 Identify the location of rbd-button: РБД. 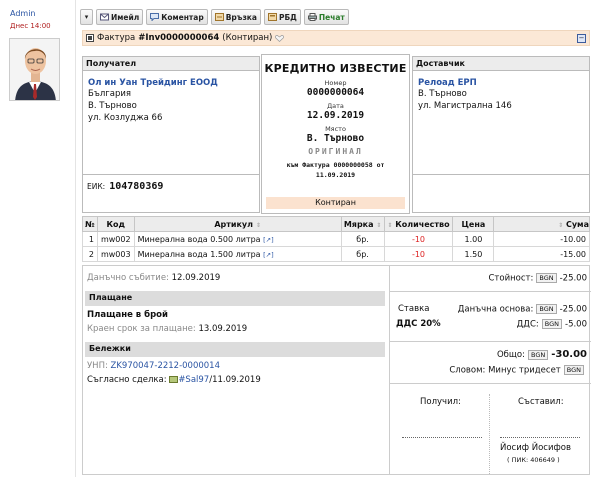
(282, 17).